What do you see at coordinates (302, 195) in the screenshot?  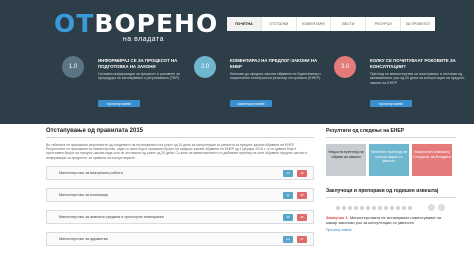 I see `count-deviations-badge: 08` at bounding box center [302, 195].